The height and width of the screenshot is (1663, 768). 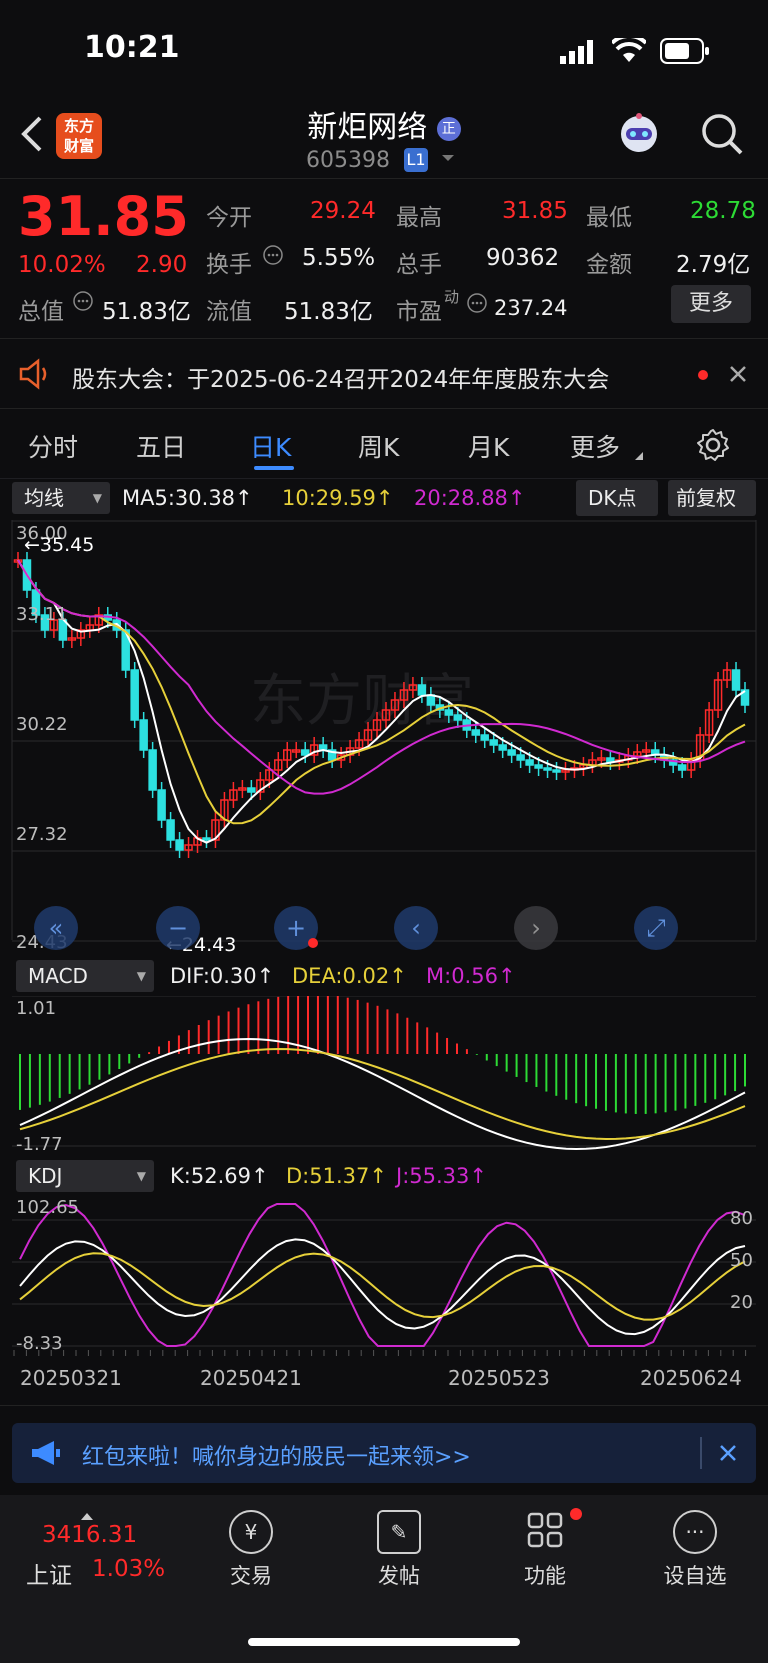 What do you see at coordinates (384, 1076) in the screenshot?
I see `macd-chart` at bounding box center [384, 1076].